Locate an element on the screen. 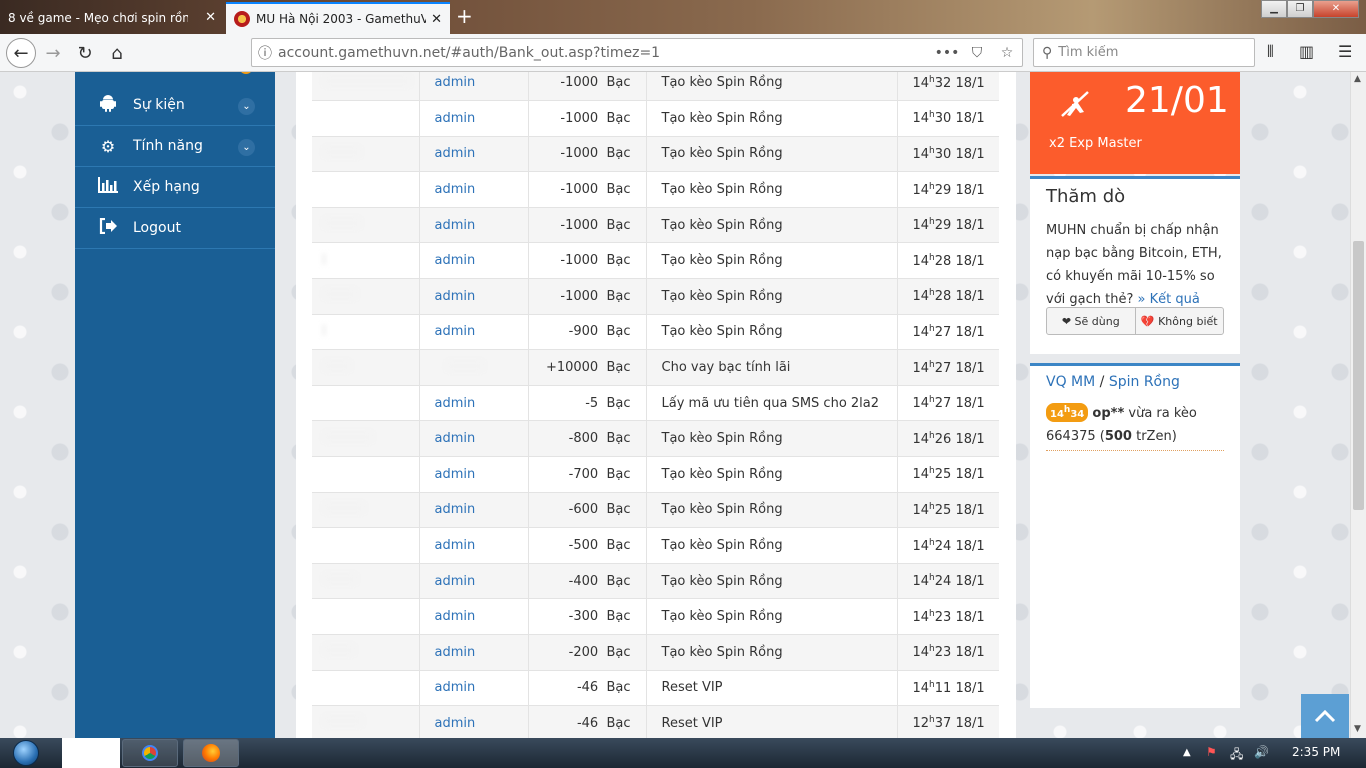  redacted-name is located at coordinates (342, 223).